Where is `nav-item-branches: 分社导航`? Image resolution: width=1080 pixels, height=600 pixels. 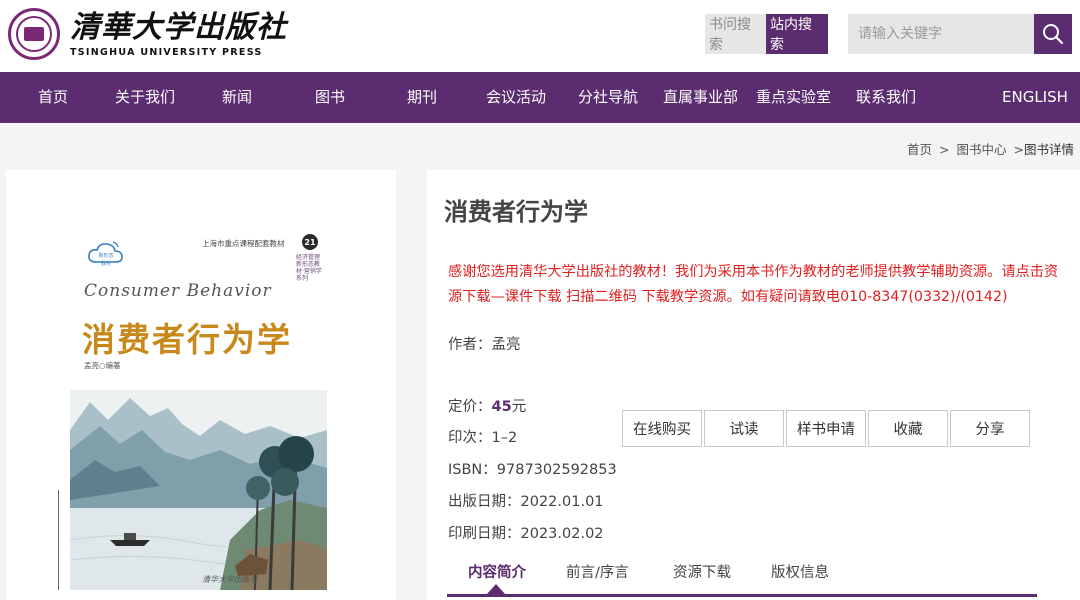 nav-item-branches: 分社导航 is located at coordinates (608, 97).